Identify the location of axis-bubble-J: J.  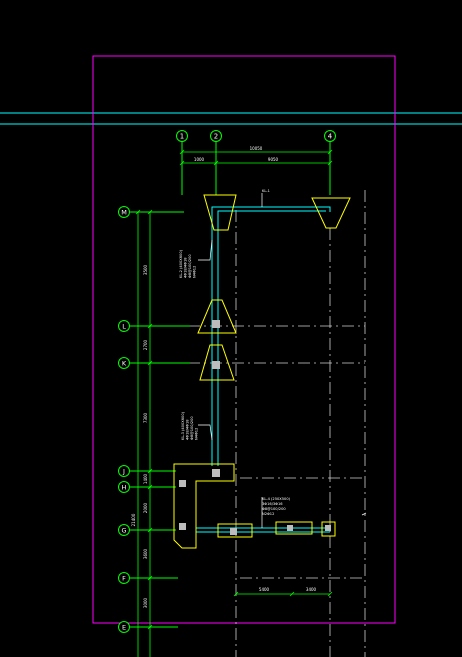
(124, 471).